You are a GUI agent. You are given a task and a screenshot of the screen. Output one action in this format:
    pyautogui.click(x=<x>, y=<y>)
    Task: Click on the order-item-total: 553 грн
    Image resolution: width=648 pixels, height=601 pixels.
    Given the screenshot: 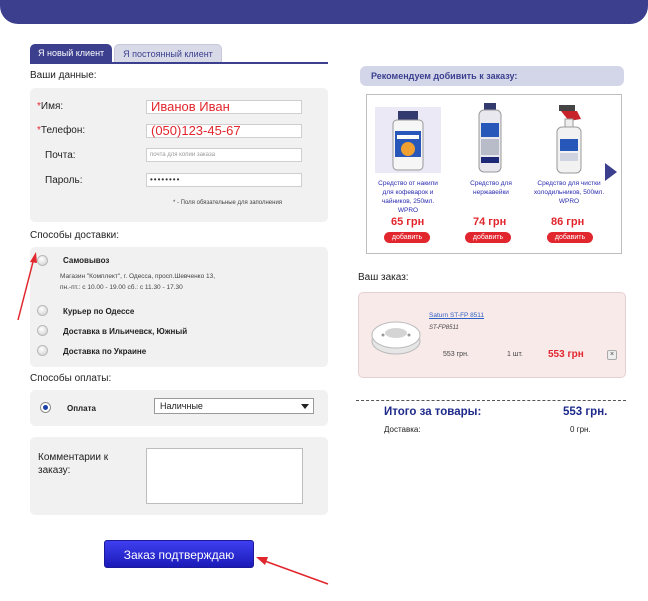 What is the action you would take?
    pyautogui.click(x=566, y=354)
    